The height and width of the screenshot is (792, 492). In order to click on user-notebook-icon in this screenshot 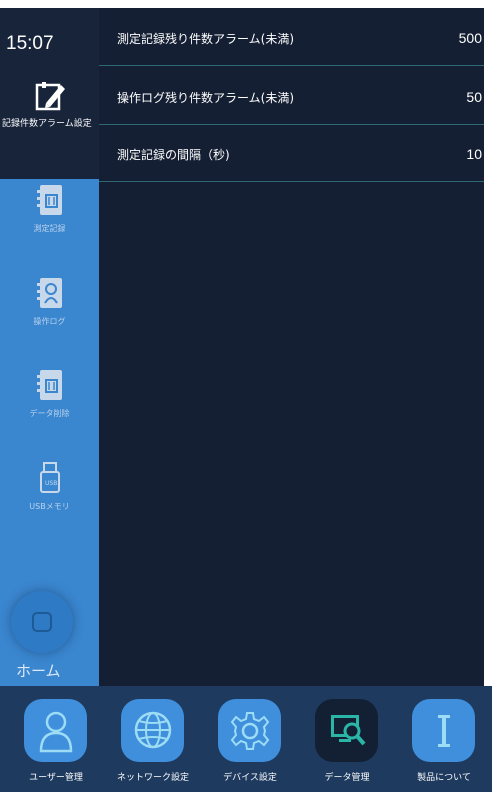, I will do `click(49, 293)`.